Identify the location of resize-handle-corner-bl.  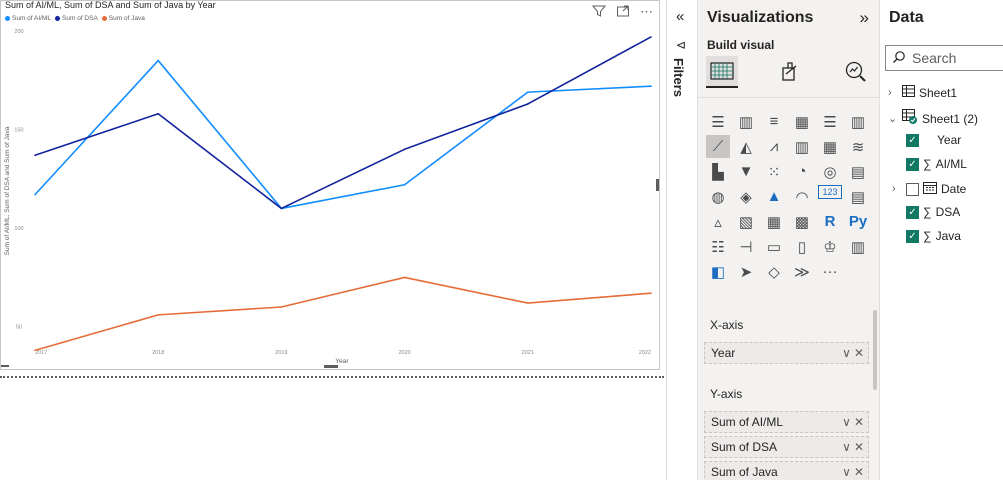
(5, 366).